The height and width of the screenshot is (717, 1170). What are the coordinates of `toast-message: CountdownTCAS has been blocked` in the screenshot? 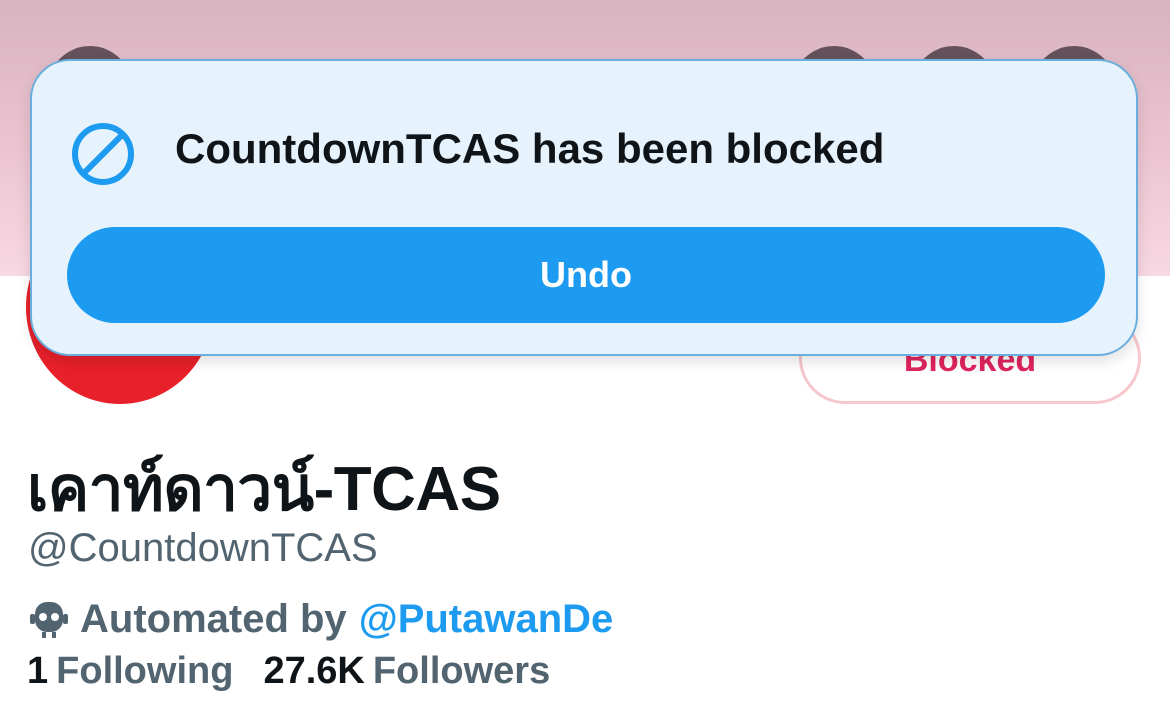 It's located at (530, 148).